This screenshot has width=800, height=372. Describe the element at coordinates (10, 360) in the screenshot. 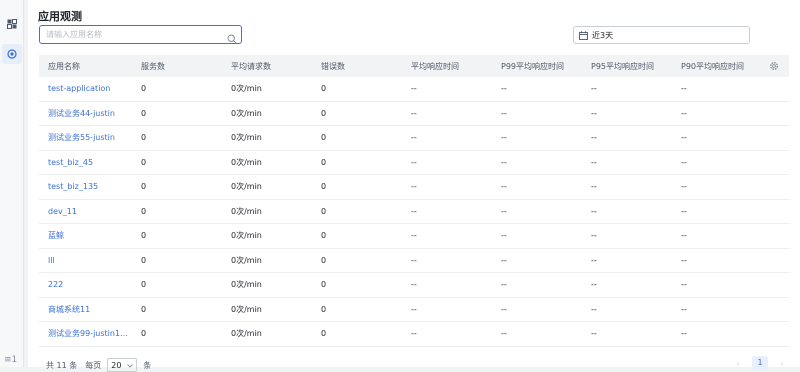

I see `sidebar-footer-toggle: ≡1` at that location.